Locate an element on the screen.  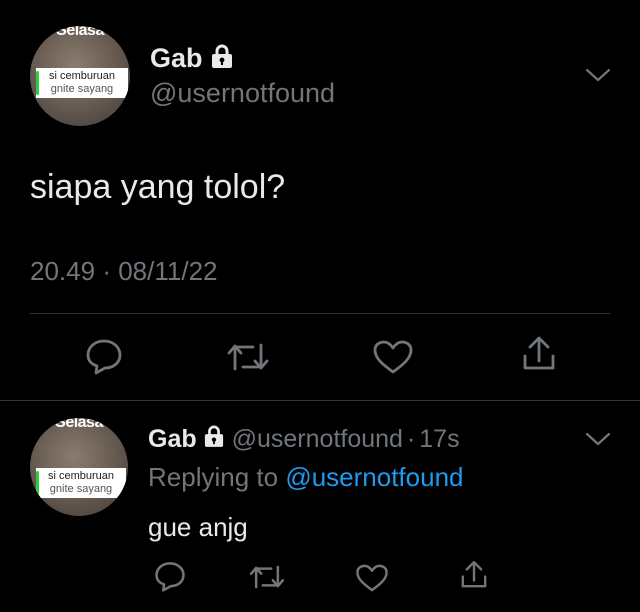
tweet-divider is located at coordinates (320, 400).